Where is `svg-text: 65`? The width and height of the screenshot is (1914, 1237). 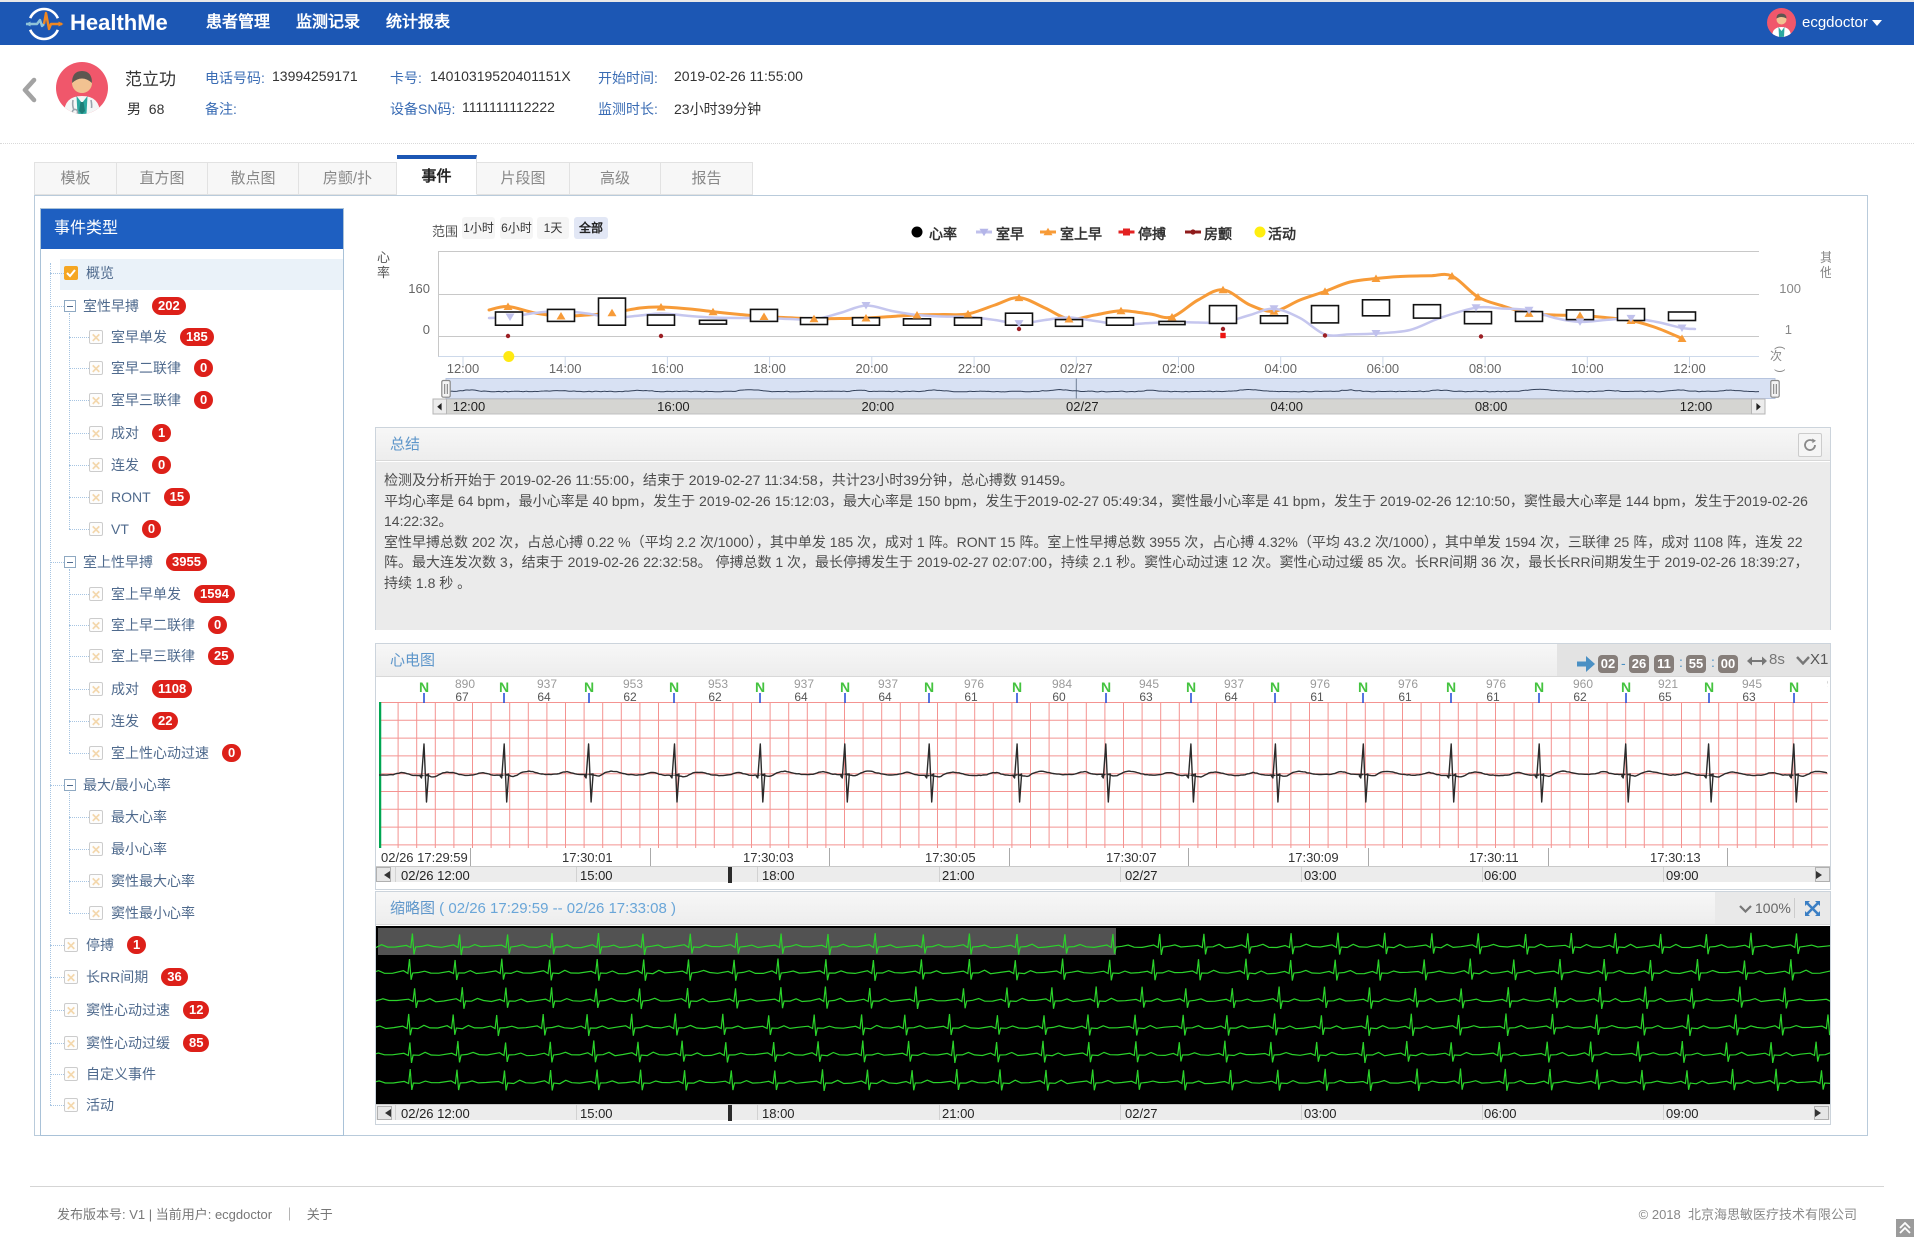 svg-text: 65 is located at coordinates (1665, 697).